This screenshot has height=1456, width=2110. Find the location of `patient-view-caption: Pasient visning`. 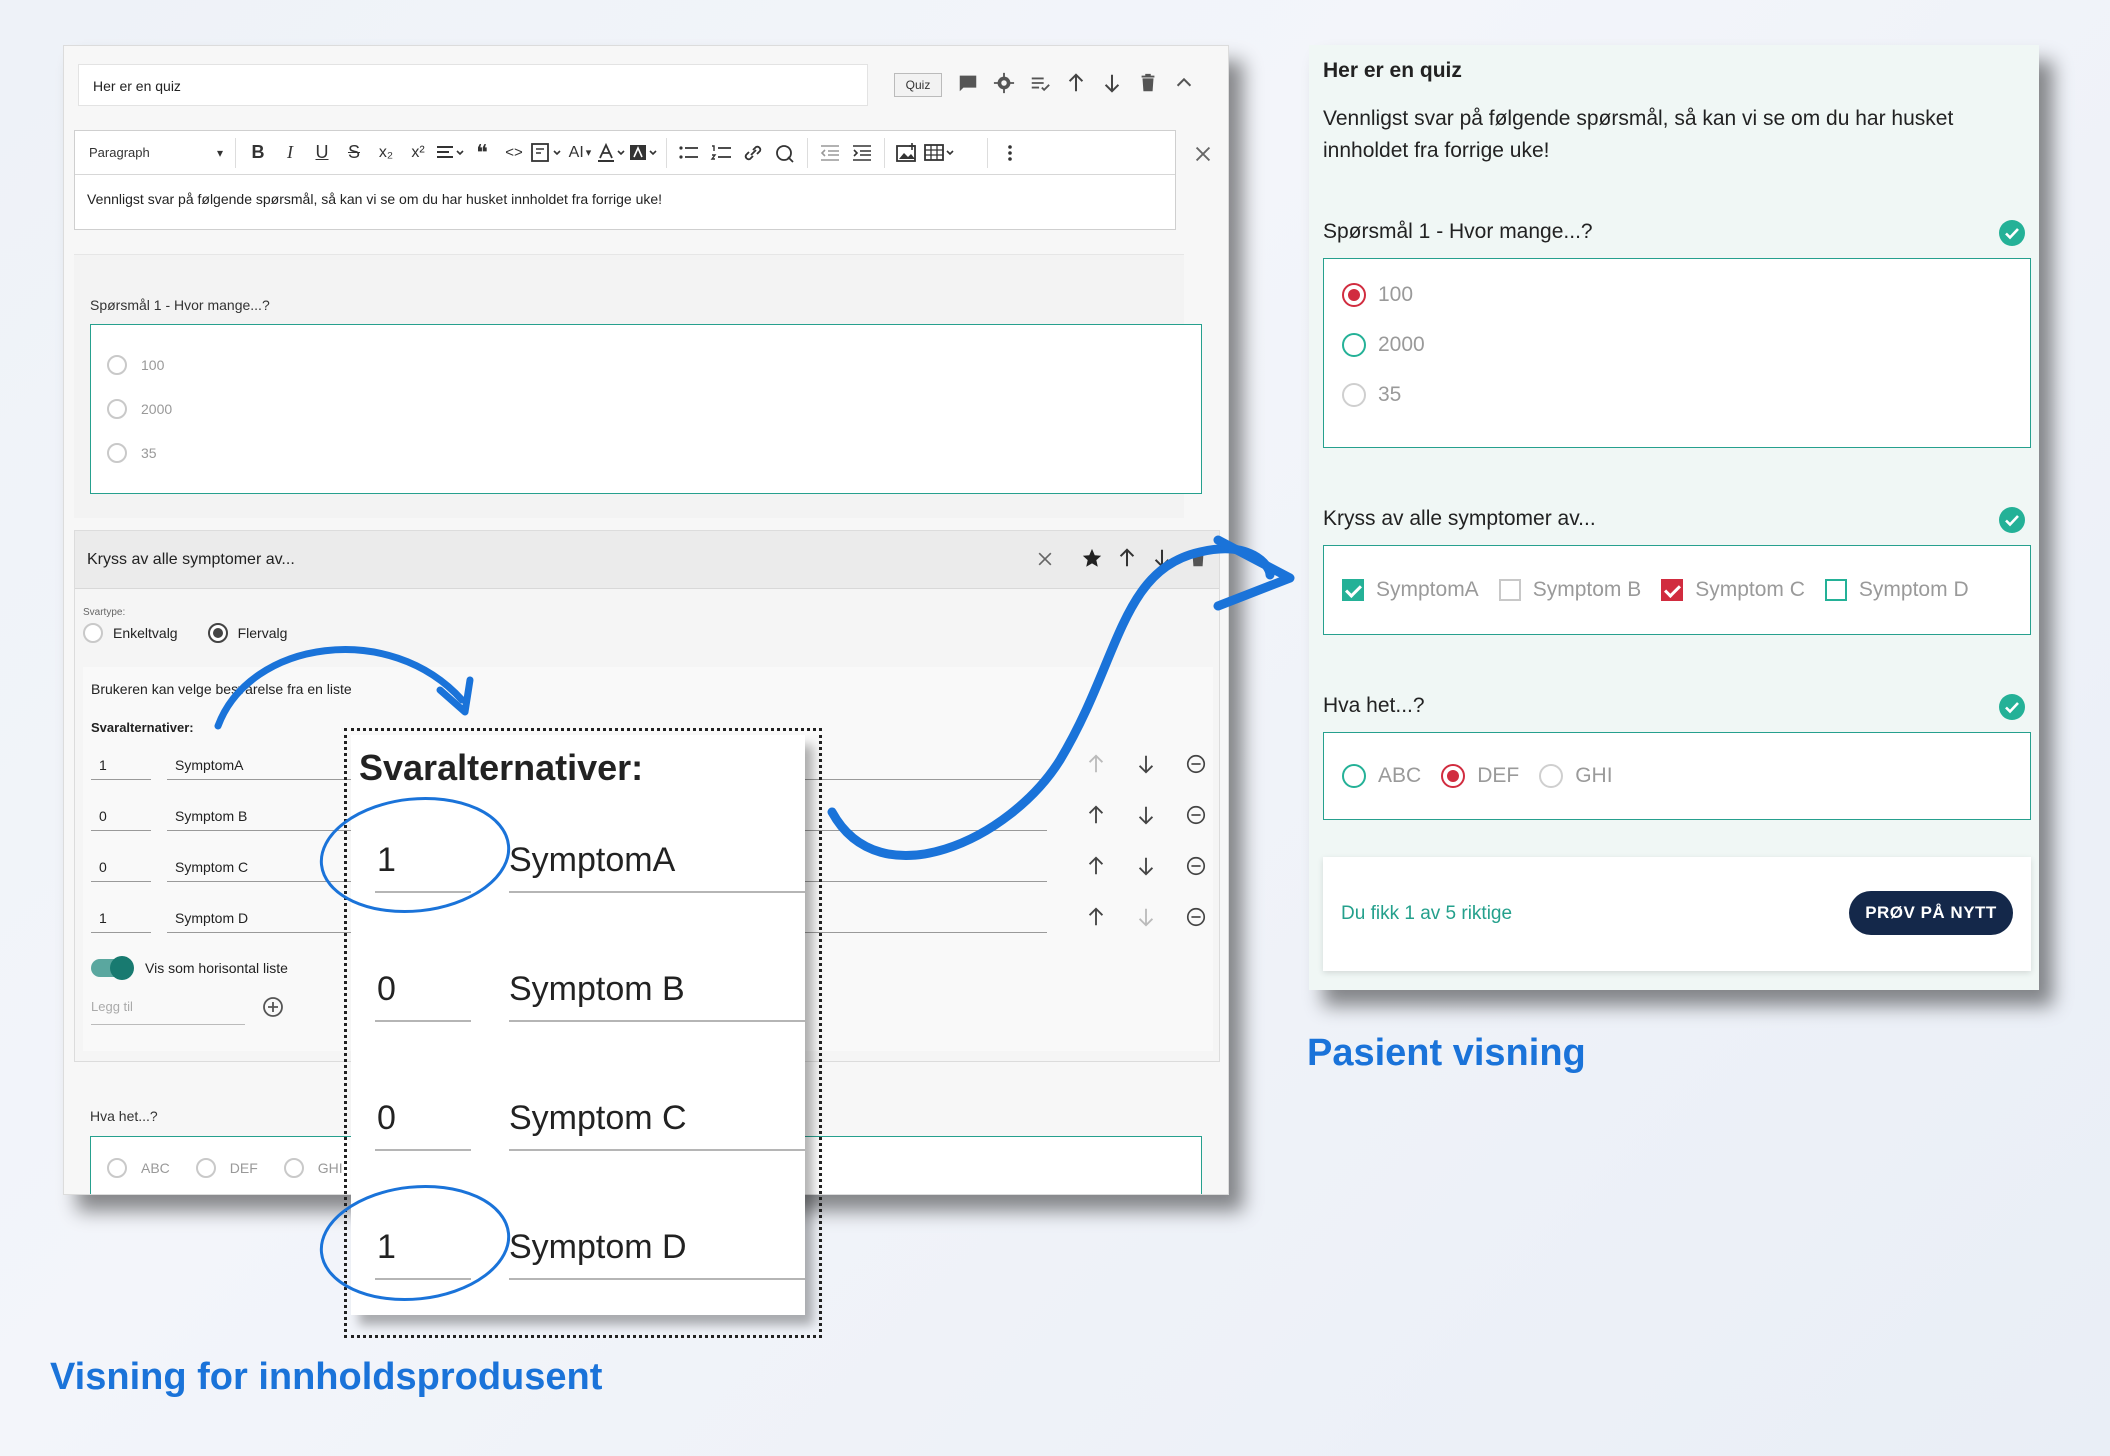

patient-view-caption: Pasient visning is located at coordinates (1446, 1053).